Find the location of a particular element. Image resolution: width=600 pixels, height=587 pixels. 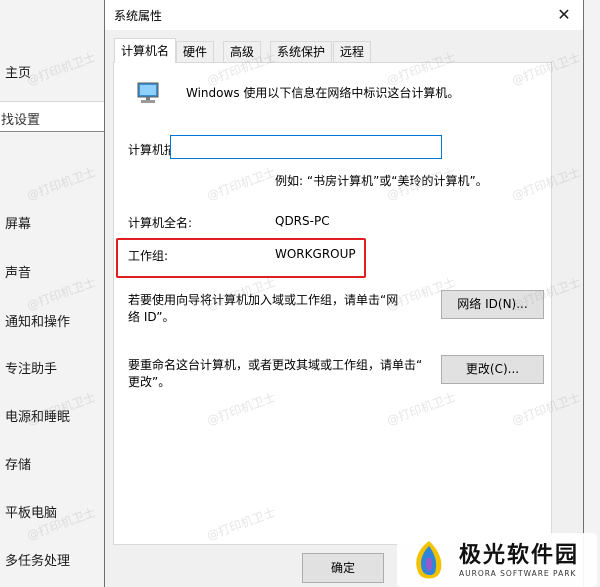

full-name-label: 计算机全名: is located at coordinates (160, 223).